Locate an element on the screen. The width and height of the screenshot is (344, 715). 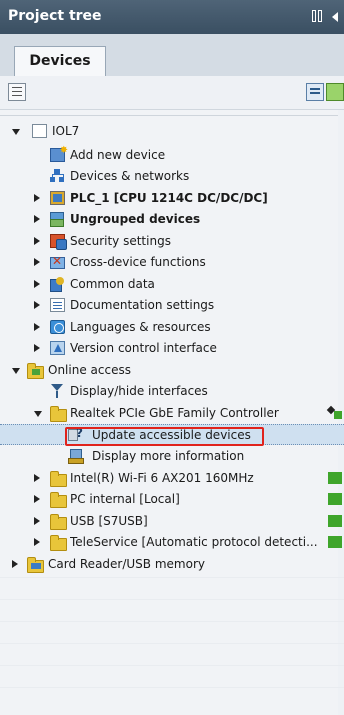
maximize-view-icon is located at coordinates (335, 92).